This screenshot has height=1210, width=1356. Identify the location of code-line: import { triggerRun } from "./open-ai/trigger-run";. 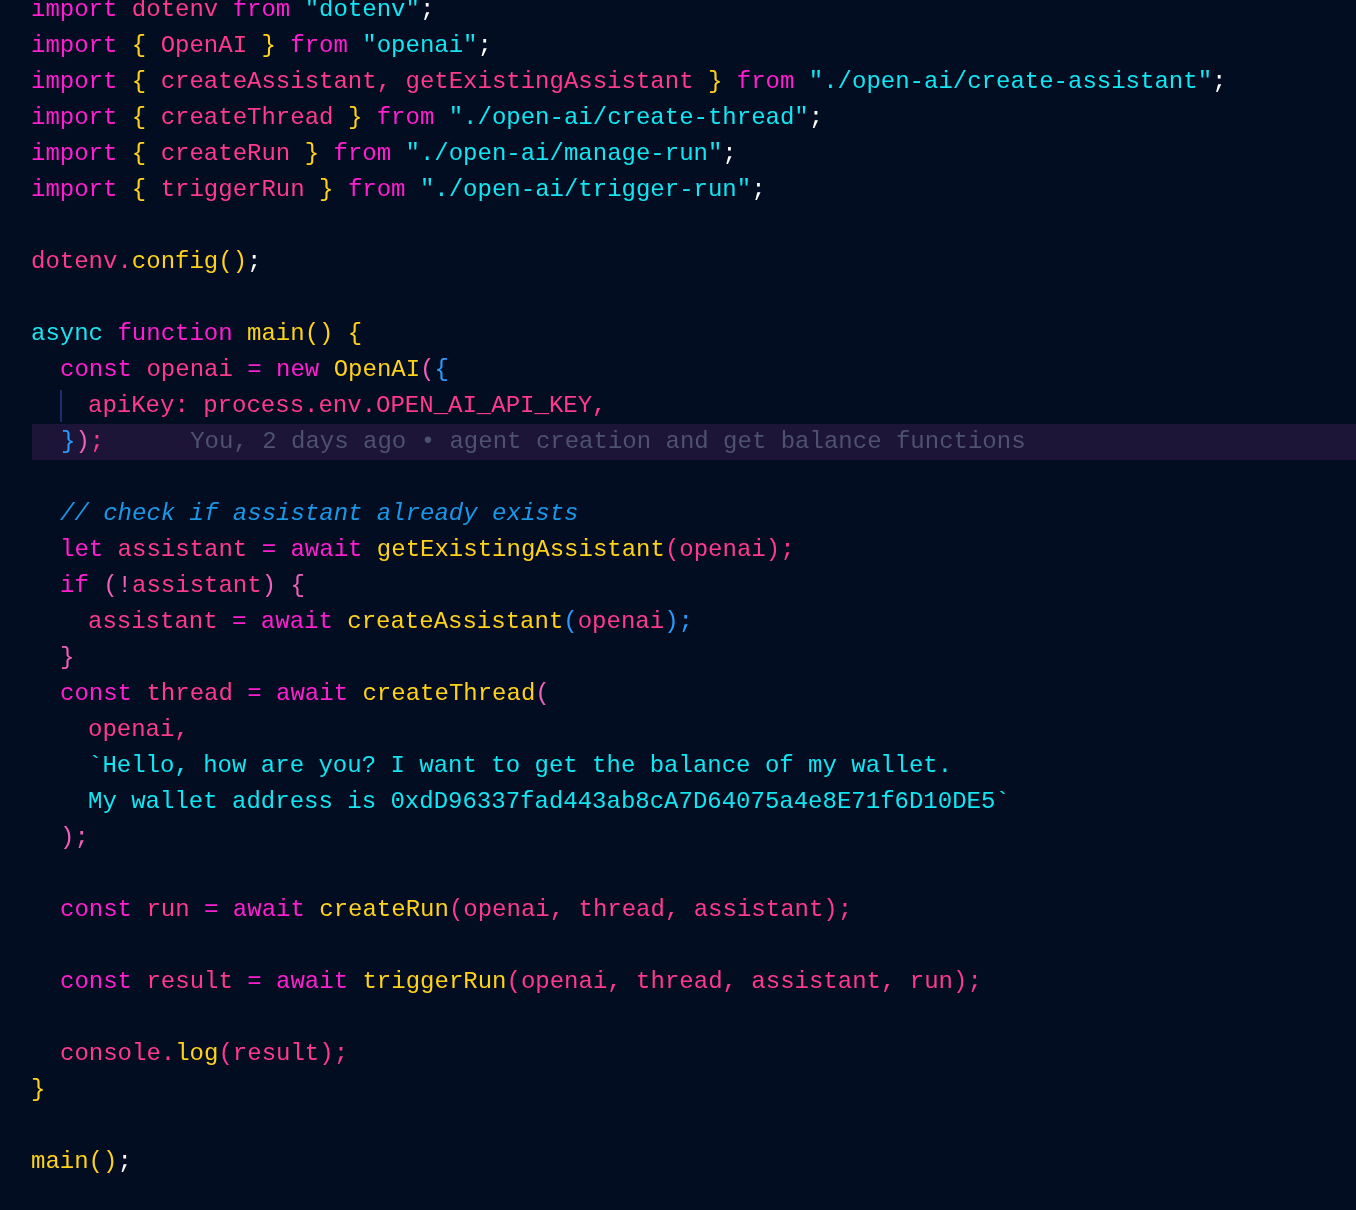
(398, 190).